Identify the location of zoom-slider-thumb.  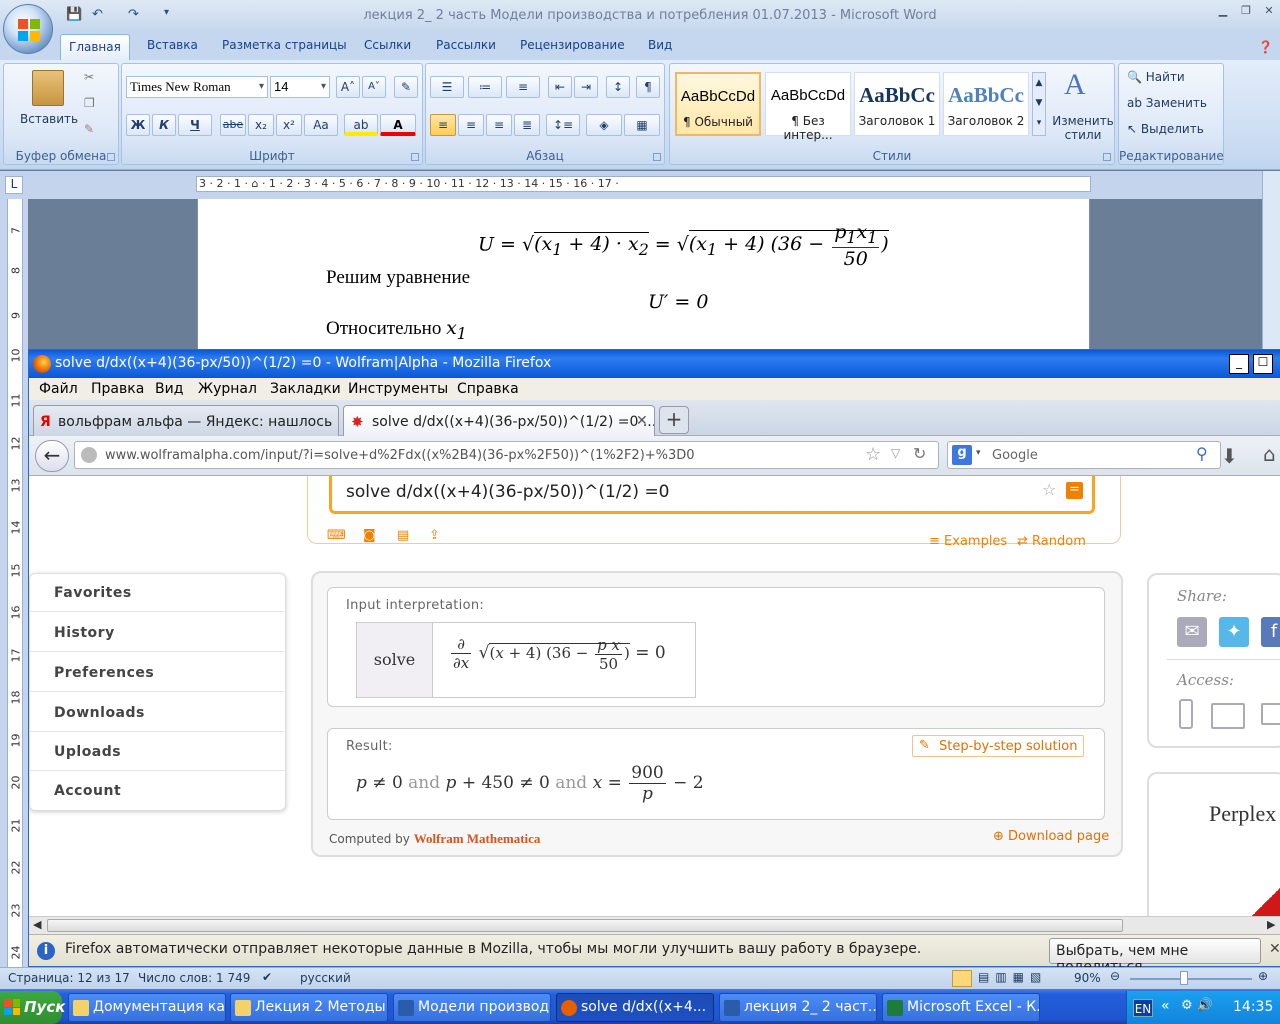
(1184, 978).